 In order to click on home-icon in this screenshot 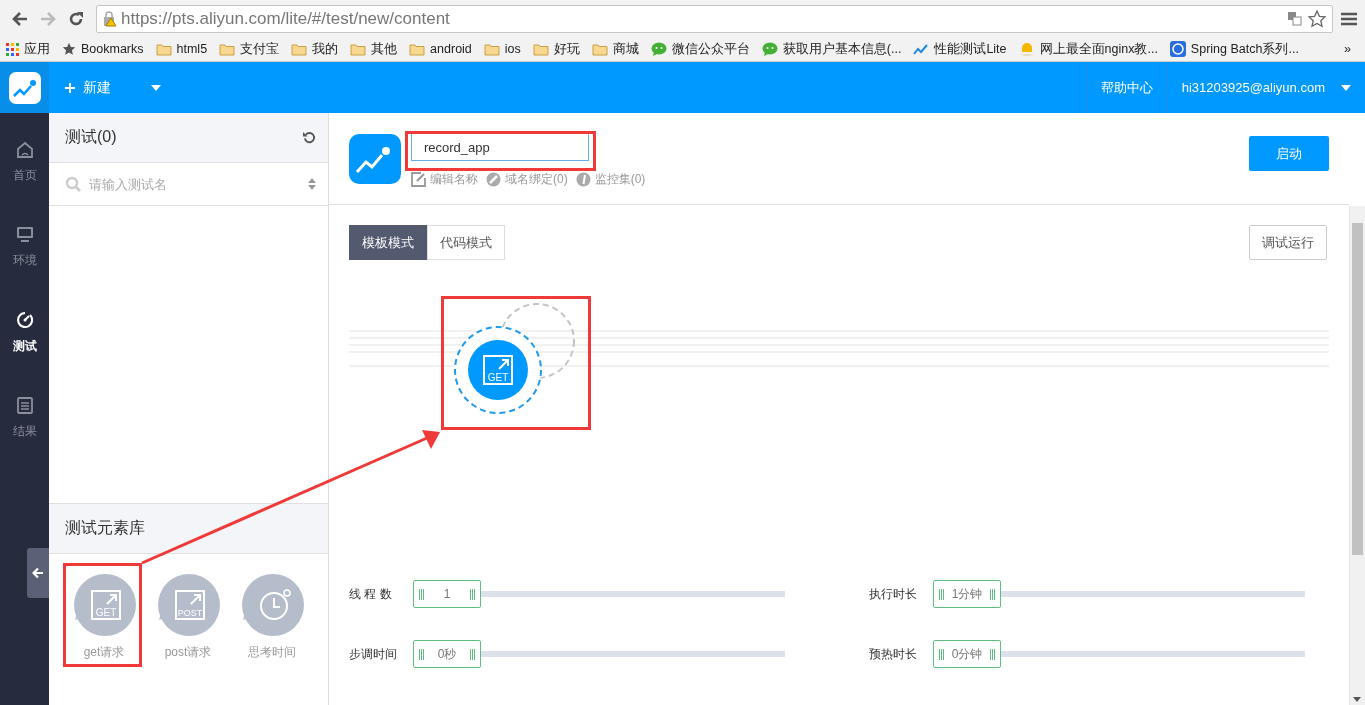, I will do `click(24, 149)`.